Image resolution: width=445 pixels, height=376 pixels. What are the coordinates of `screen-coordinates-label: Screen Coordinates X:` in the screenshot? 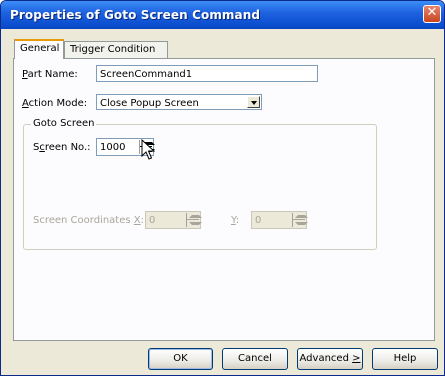 It's located at (88, 220).